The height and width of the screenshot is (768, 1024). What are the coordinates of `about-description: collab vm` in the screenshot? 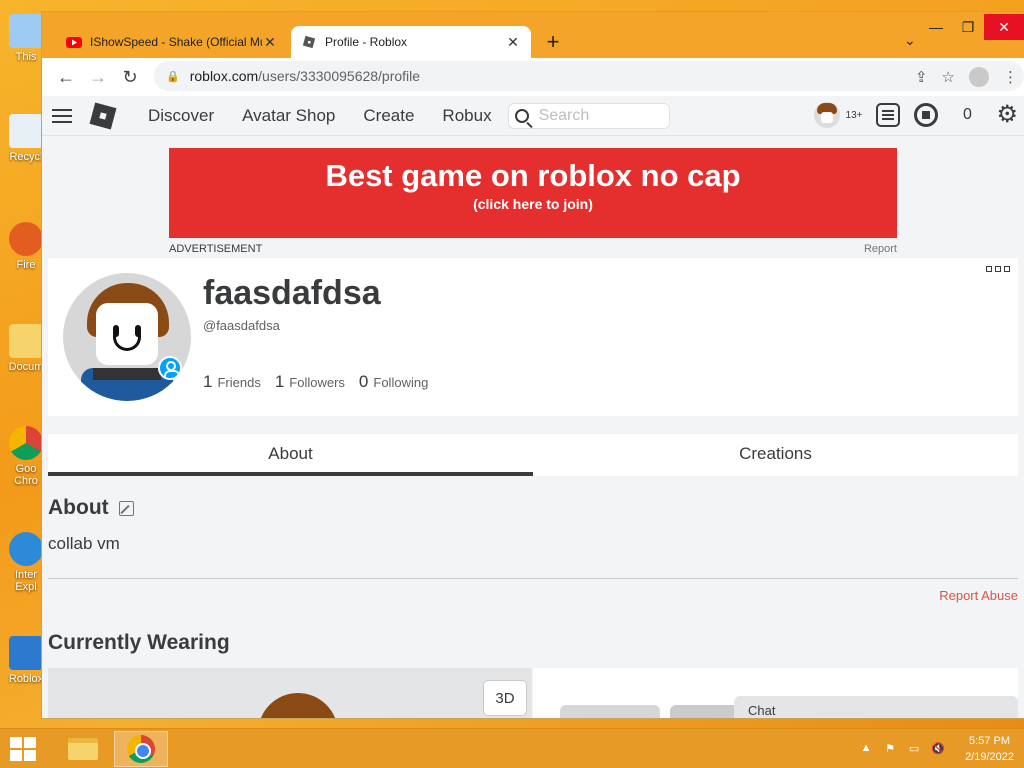 It's located at (84, 543).